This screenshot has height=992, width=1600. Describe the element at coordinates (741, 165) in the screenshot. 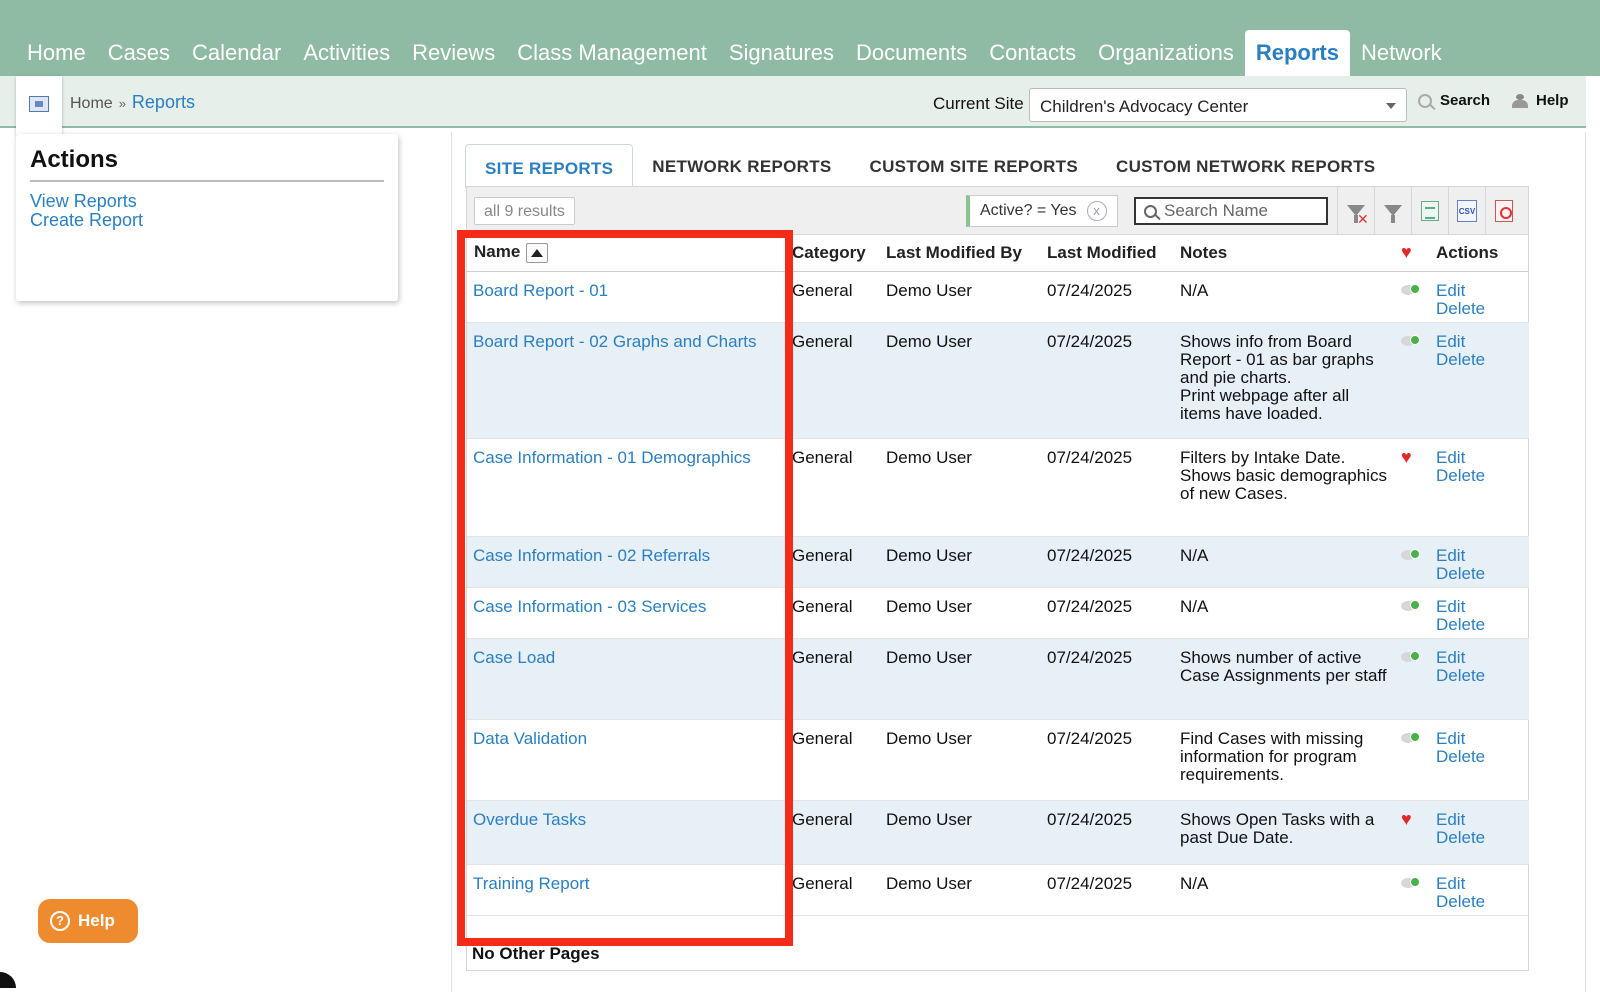

I see `tab-network-reports: NETWORK REPORTS` at that location.